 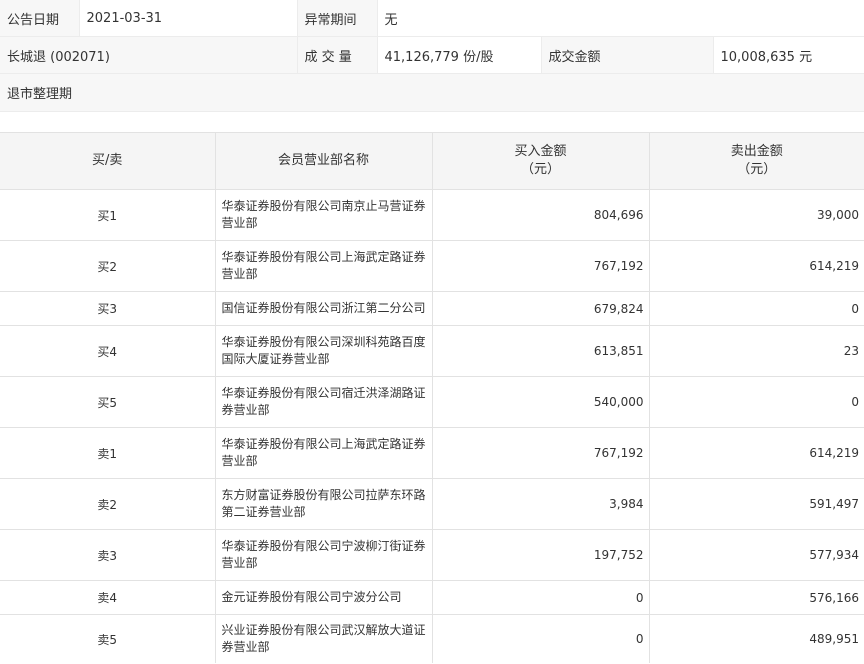 What do you see at coordinates (337, 18) in the screenshot?
I see `abnormal-period-label: 异常期间` at bounding box center [337, 18].